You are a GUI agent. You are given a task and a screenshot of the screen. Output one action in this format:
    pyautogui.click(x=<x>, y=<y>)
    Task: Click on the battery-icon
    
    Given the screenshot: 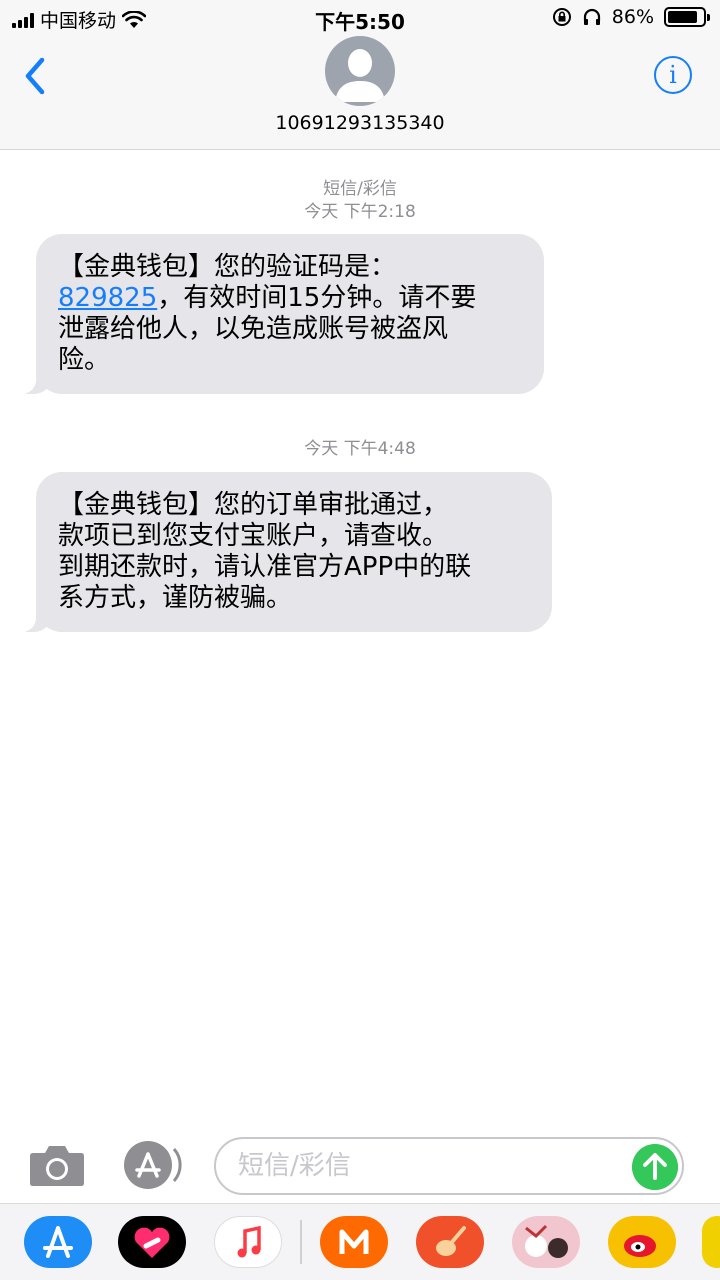 What is the action you would take?
    pyautogui.click(x=687, y=17)
    